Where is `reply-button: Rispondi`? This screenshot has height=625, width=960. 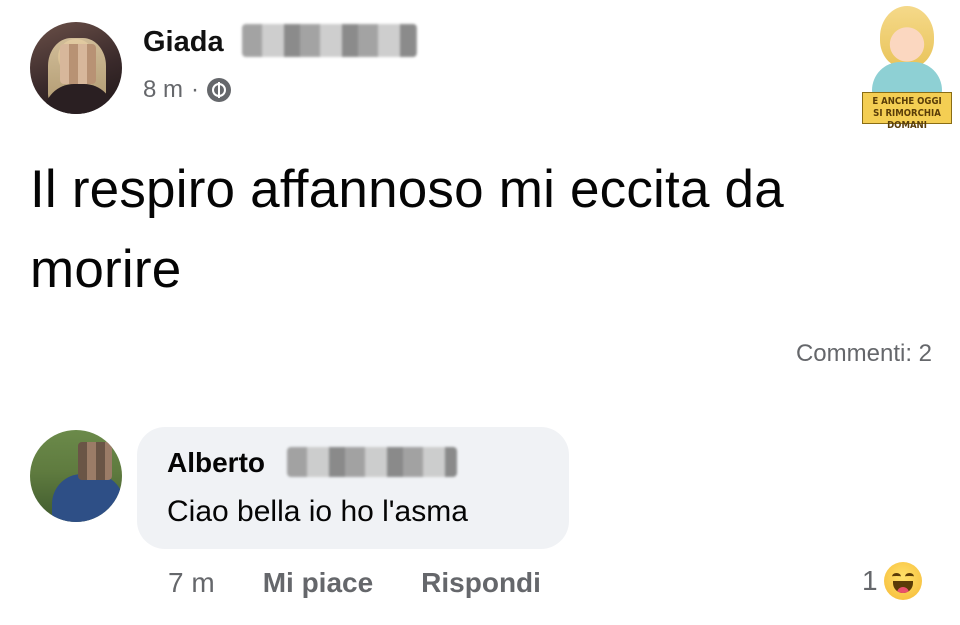
reply-button: Rispondi is located at coordinates (481, 583).